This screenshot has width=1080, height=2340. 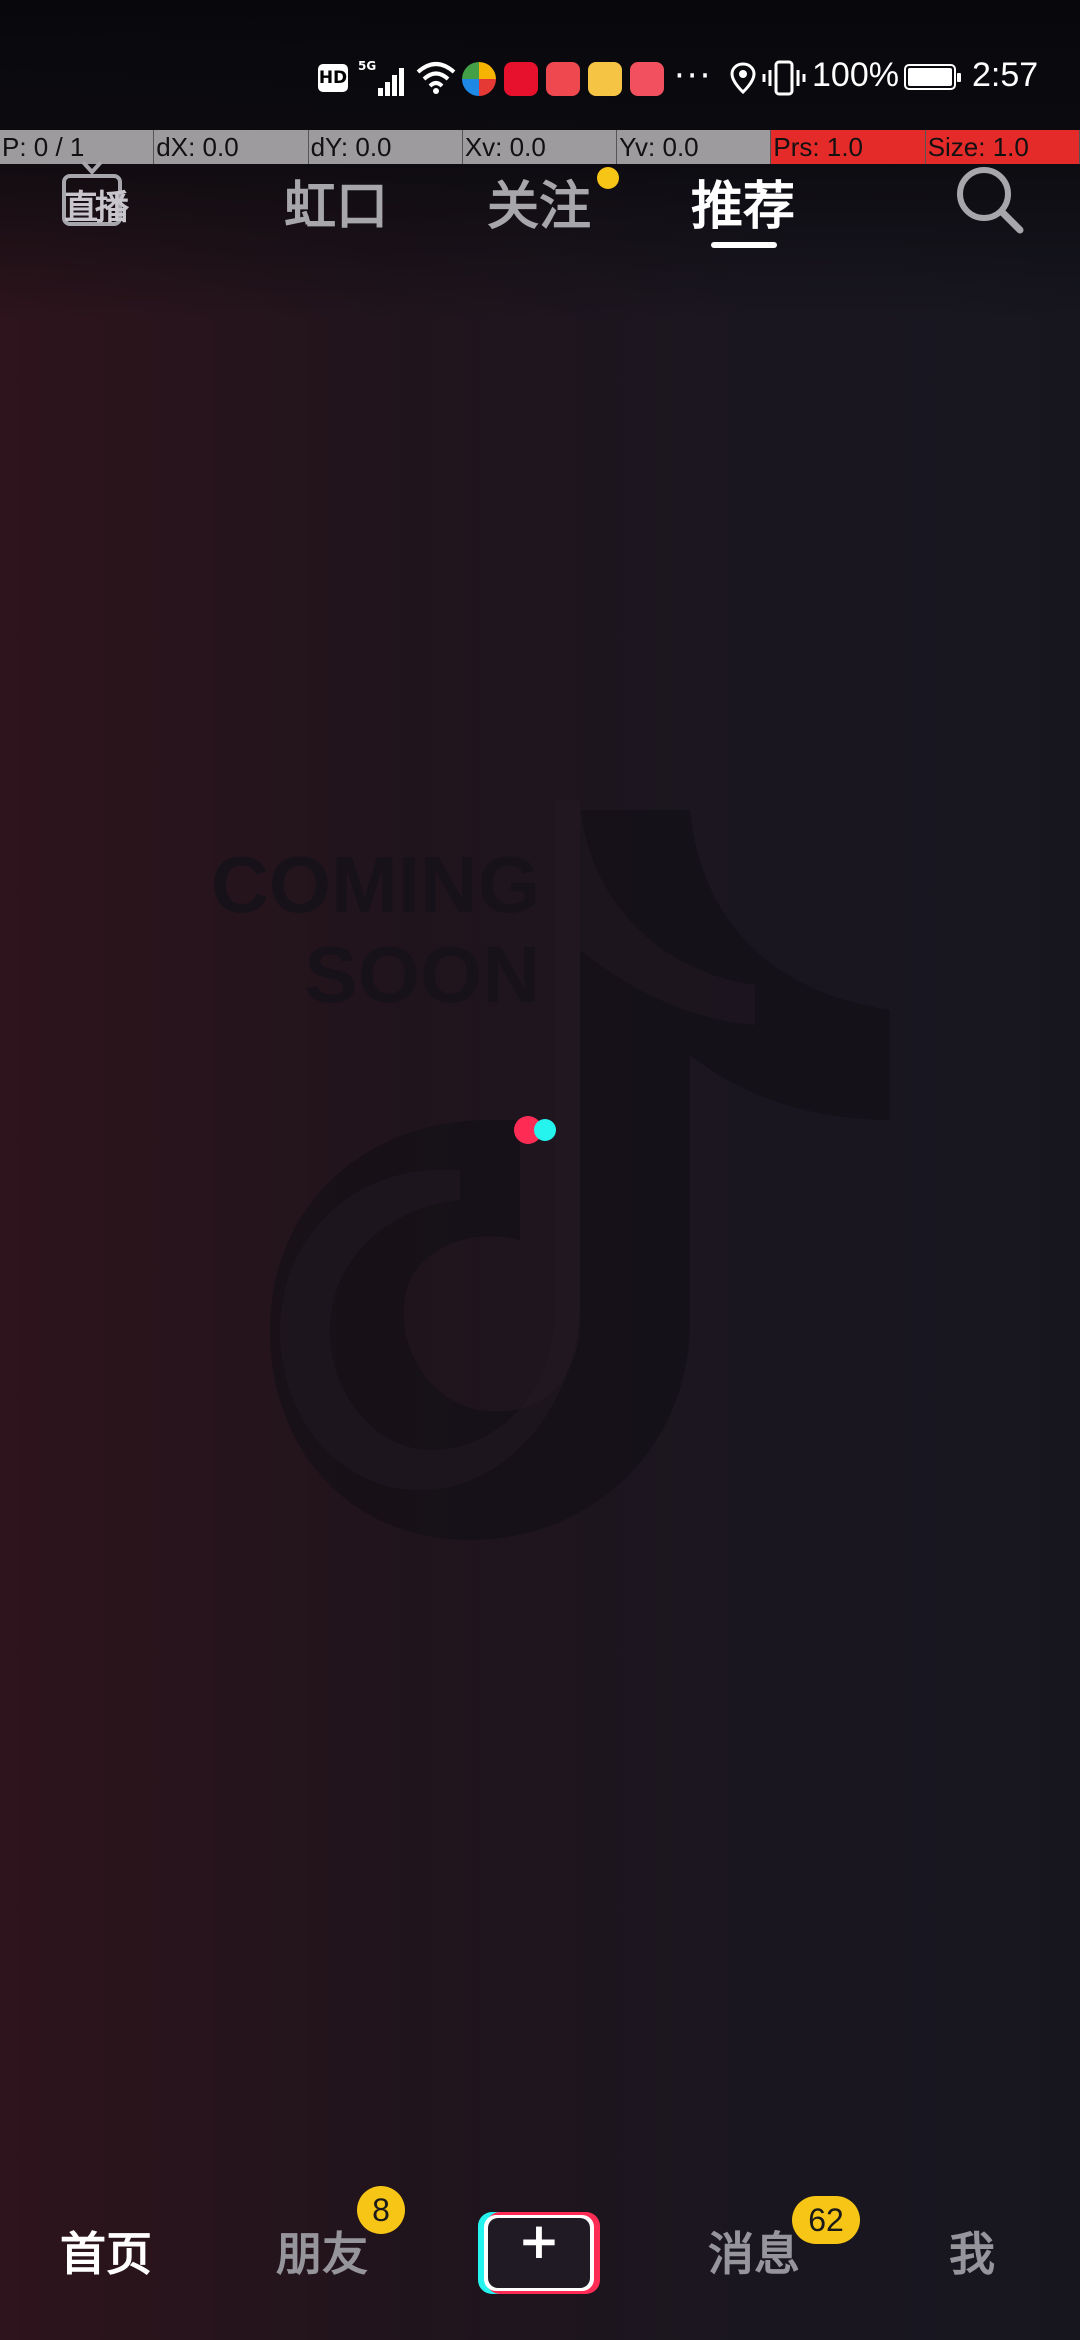 What do you see at coordinates (932, 77) in the screenshot?
I see `battery-charging-icon` at bounding box center [932, 77].